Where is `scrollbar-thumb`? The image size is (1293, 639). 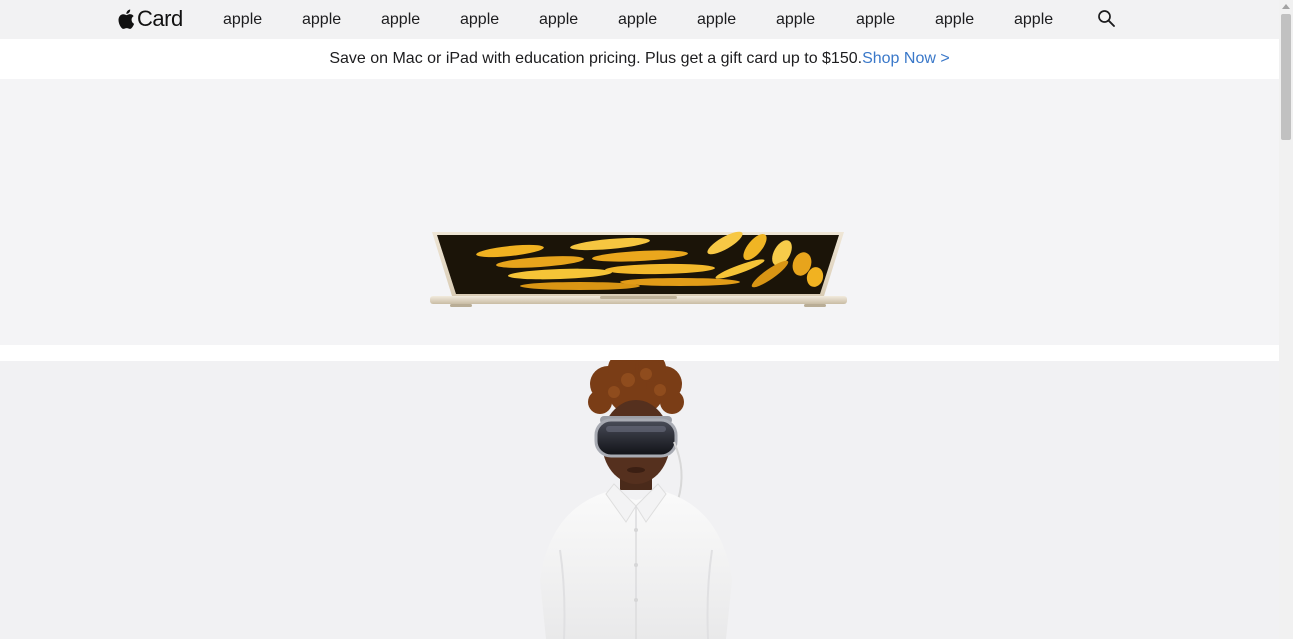
scrollbar-thumb is located at coordinates (1286, 77).